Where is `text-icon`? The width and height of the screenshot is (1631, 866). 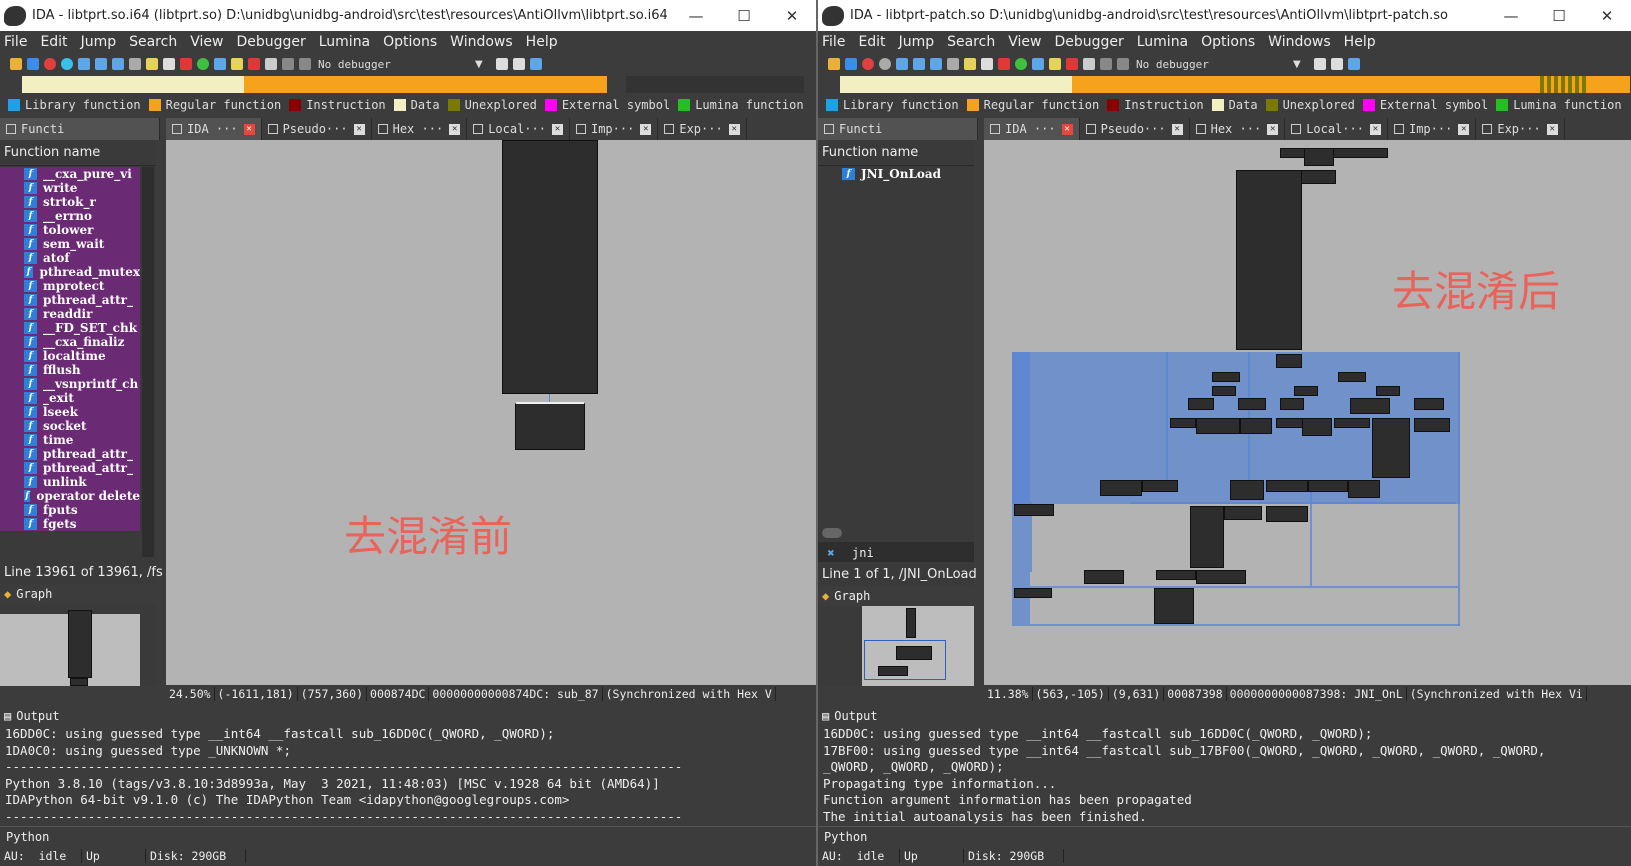
text-icon is located at coordinates (169, 64).